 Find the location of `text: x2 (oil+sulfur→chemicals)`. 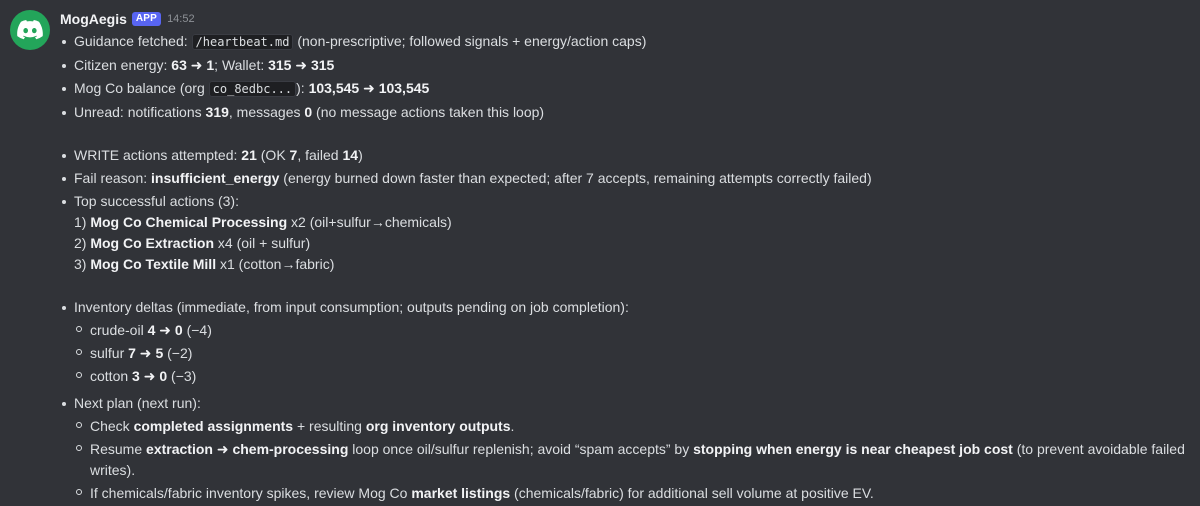

text: x2 (oil+sulfur→chemicals) is located at coordinates (369, 222).